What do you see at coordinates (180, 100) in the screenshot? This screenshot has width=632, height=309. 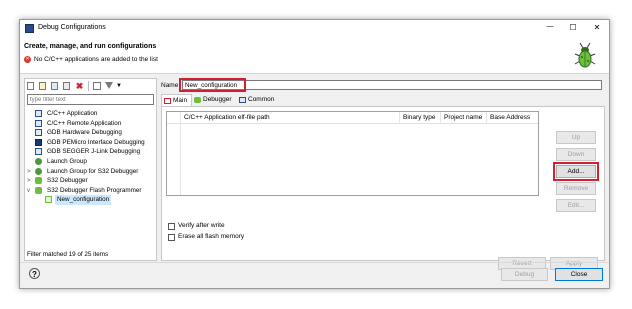 I see `tab-main-label: Main` at bounding box center [180, 100].